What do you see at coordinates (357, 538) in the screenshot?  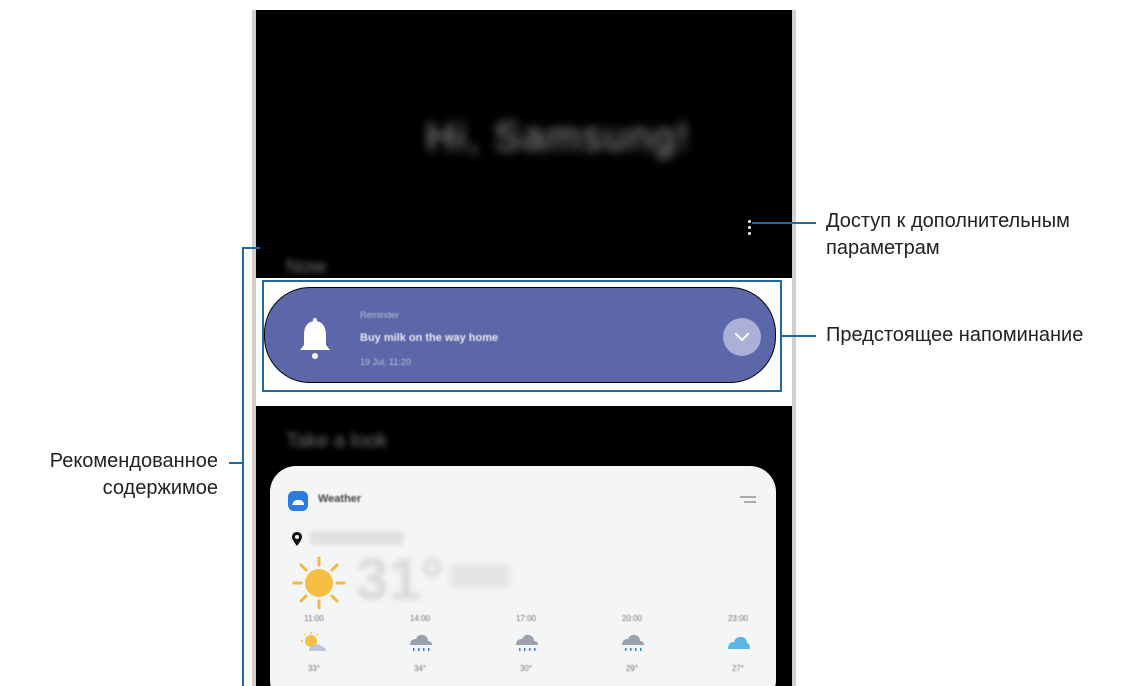 I see `location-name-blurred` at bounding box center [357, 538].